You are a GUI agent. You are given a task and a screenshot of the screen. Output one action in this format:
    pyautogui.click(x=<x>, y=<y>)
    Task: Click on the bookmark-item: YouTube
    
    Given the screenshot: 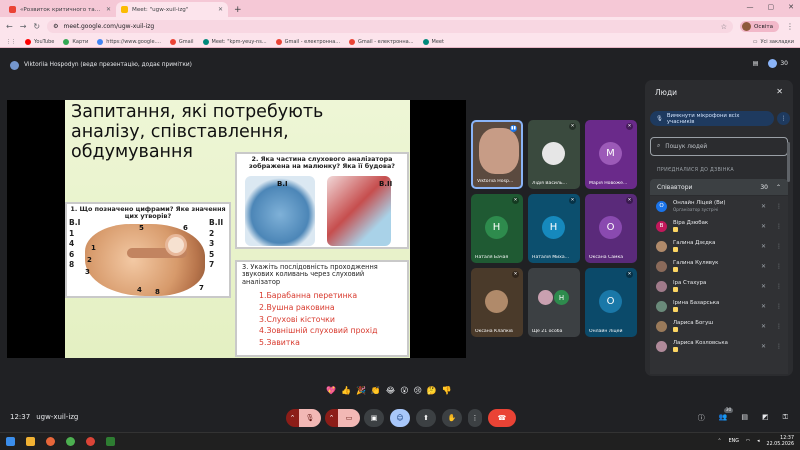 What is the action you would take?
    pyautogui.click(x=39, y=41)
    